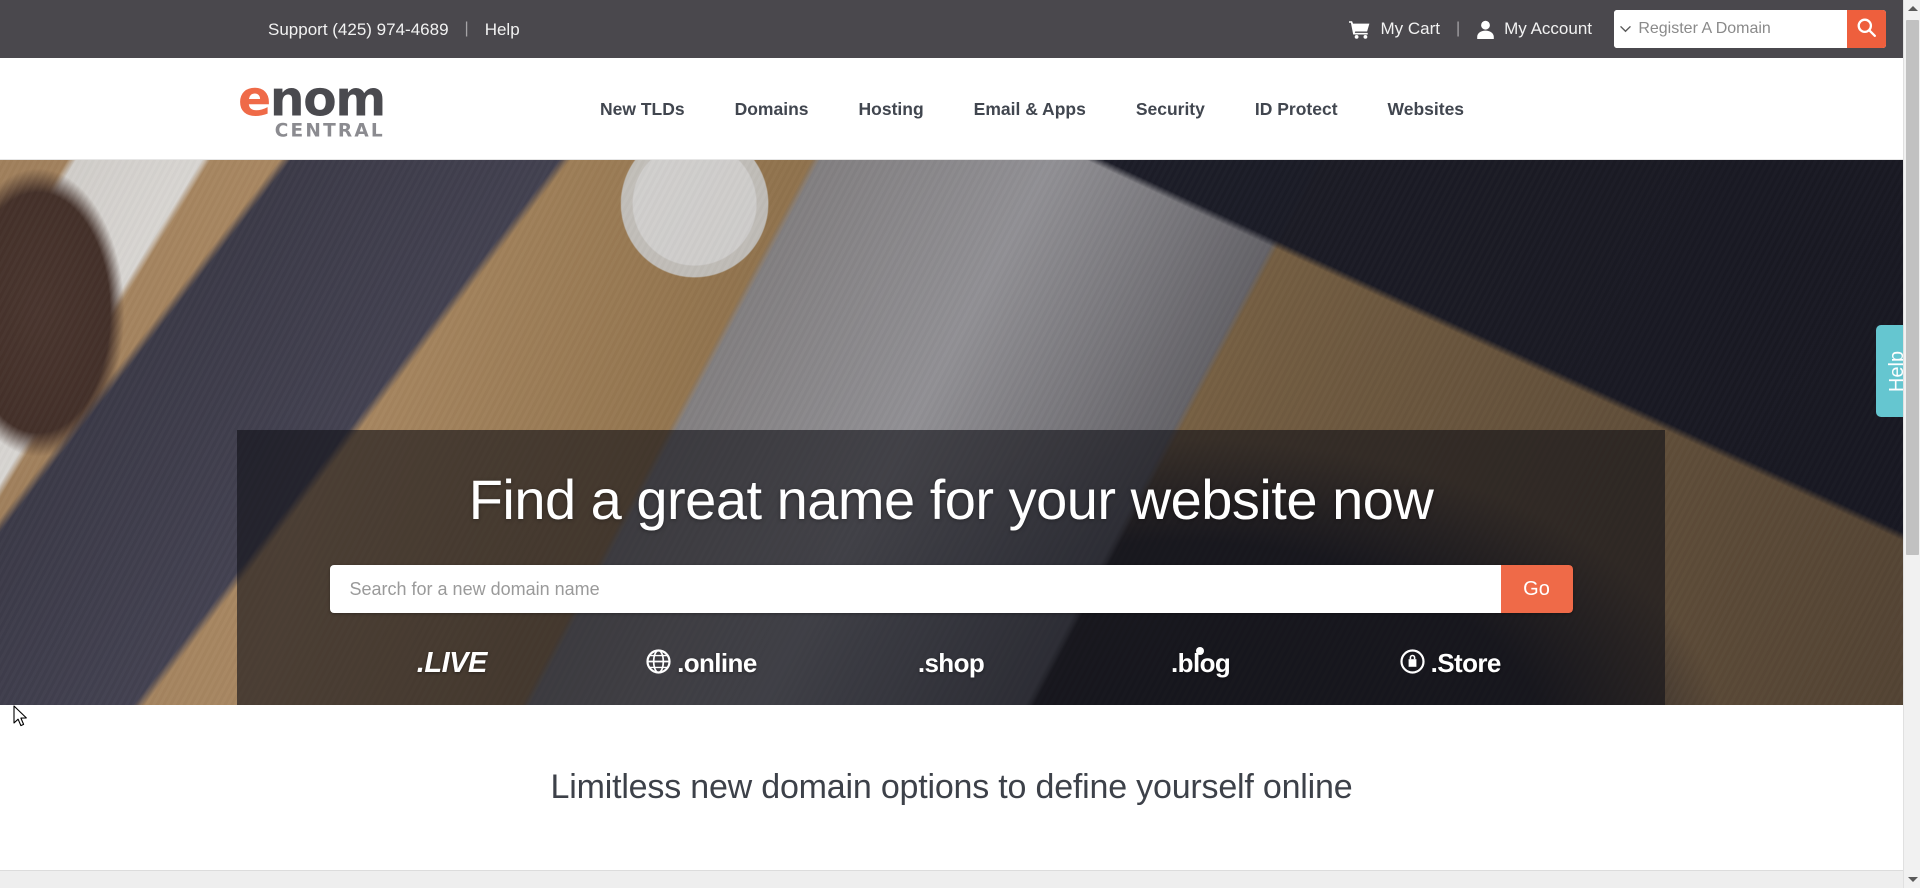  I want to click on topbar-right-group: My Cart | My Account, so click(1617, 29).